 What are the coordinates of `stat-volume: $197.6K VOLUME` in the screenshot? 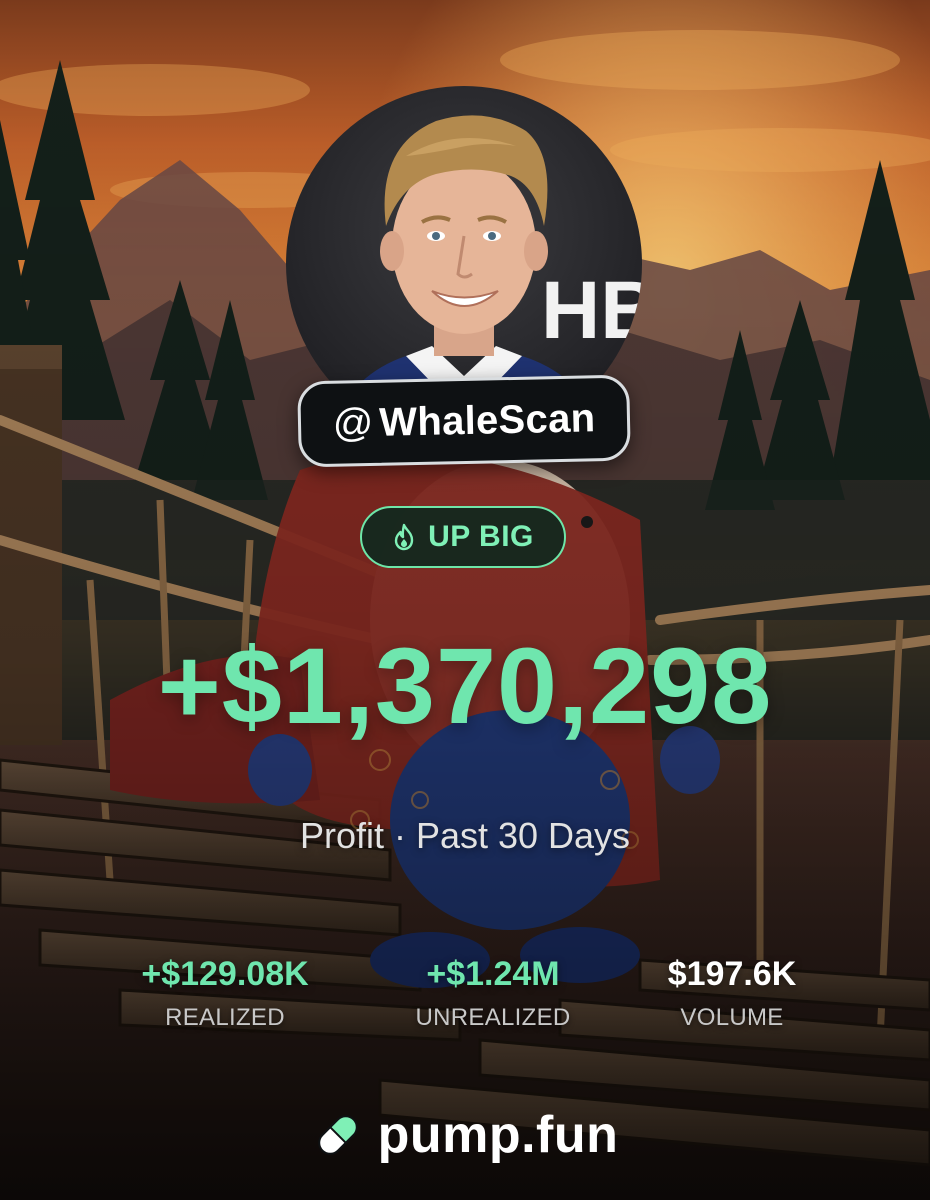 It's located at (732, 992).